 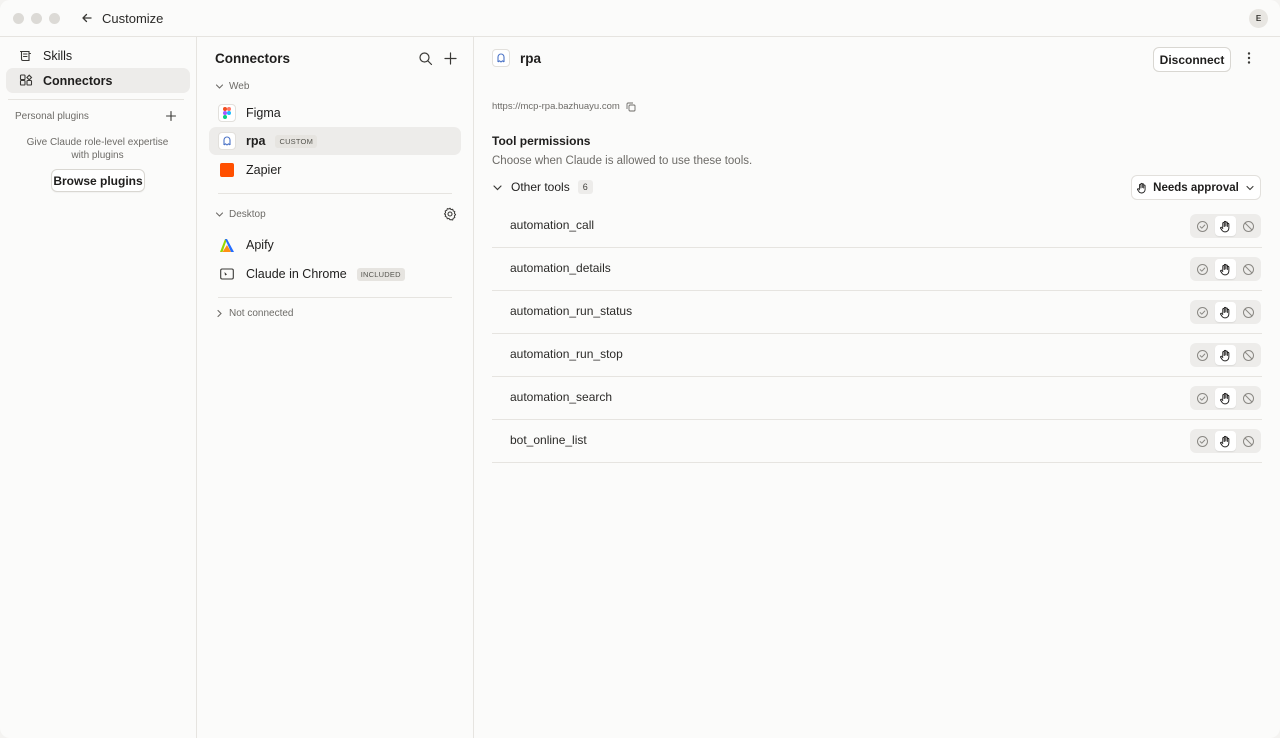 What do you see at coordinates (541, 141) in the screenshot?
I see `tool-permissions-title: Tool permissions` at bounding box center [541, 141].